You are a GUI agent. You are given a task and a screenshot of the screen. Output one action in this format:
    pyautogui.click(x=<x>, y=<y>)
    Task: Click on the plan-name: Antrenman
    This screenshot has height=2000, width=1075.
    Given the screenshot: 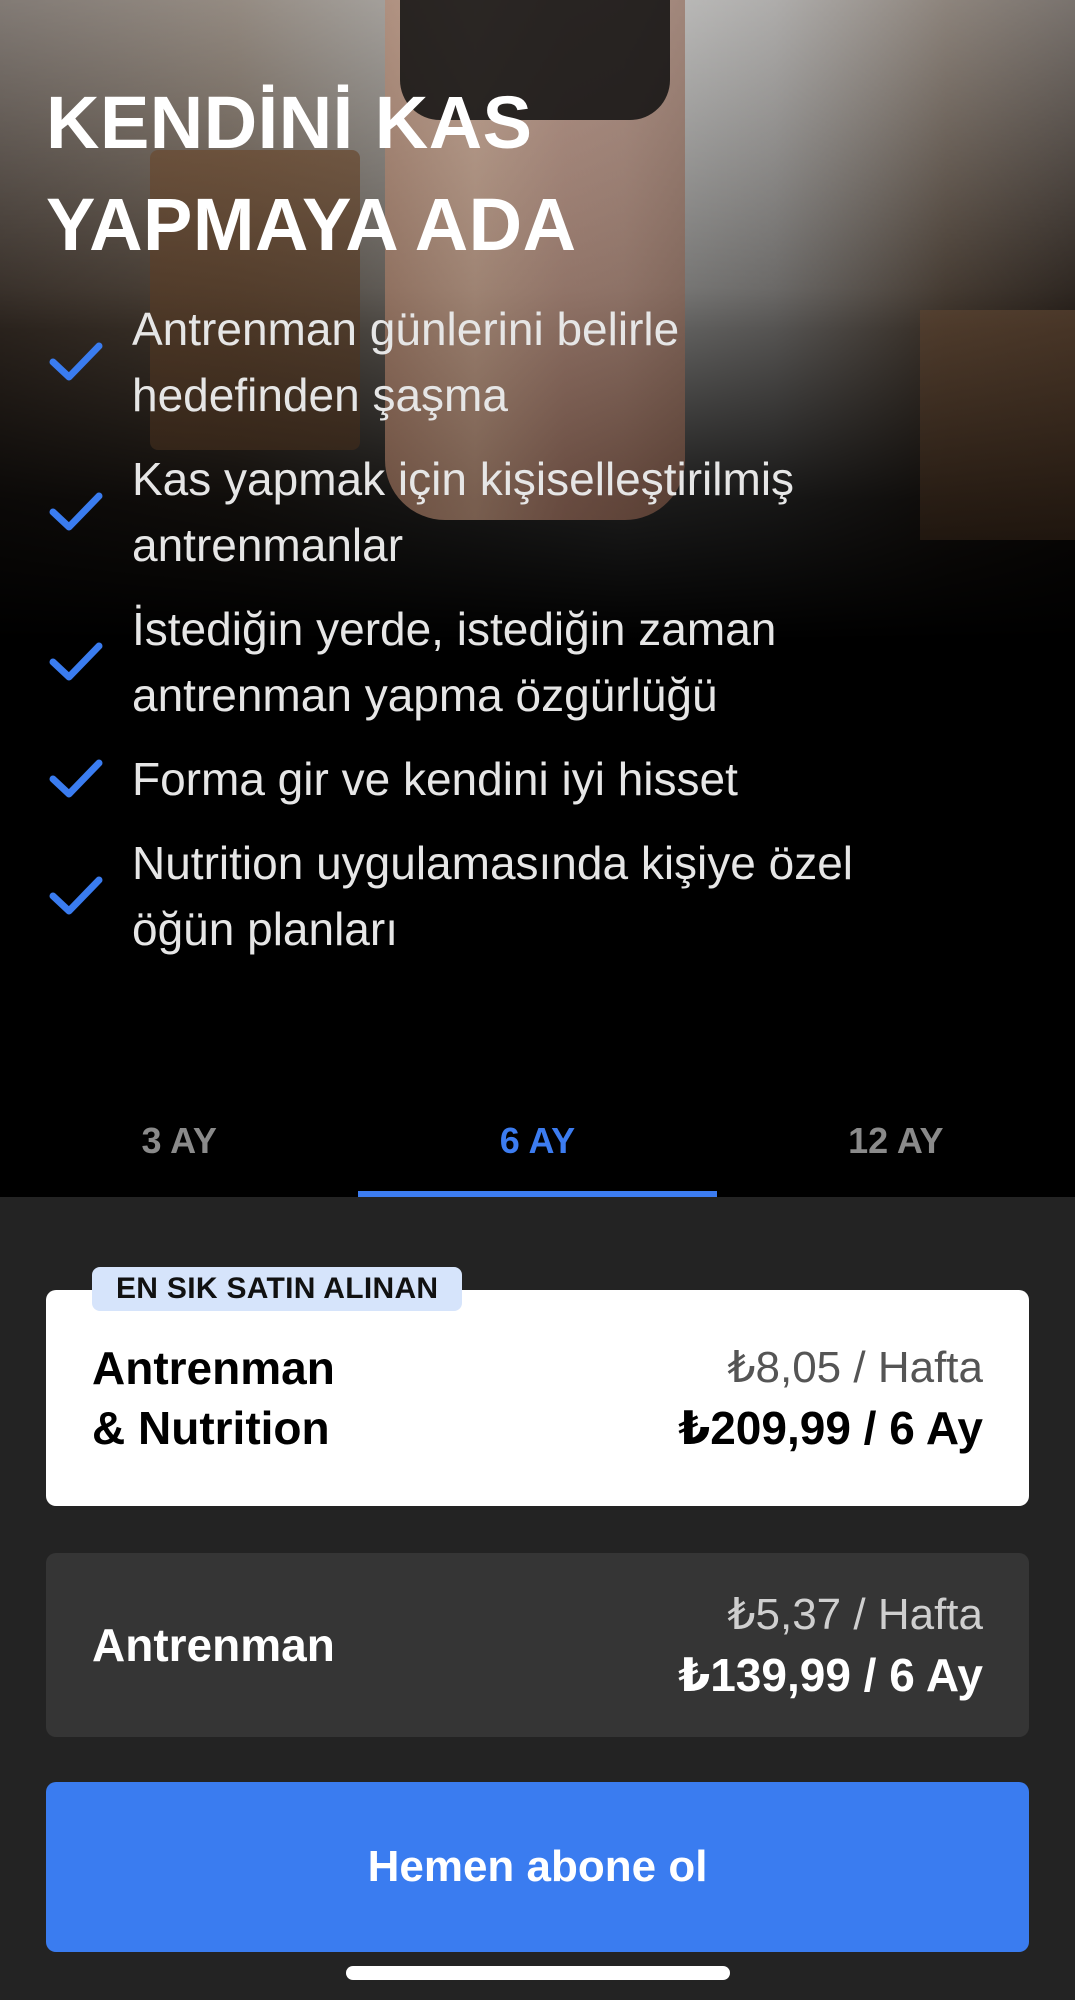 What is the action you would take?
    pyautogui.click(x=213, y=1645)
    